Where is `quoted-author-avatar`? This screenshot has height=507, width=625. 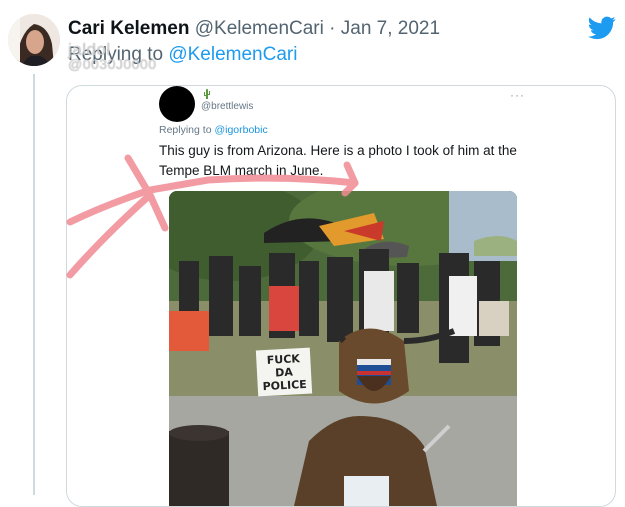
quoted-author-avatar is located at coordinates (177, 104).